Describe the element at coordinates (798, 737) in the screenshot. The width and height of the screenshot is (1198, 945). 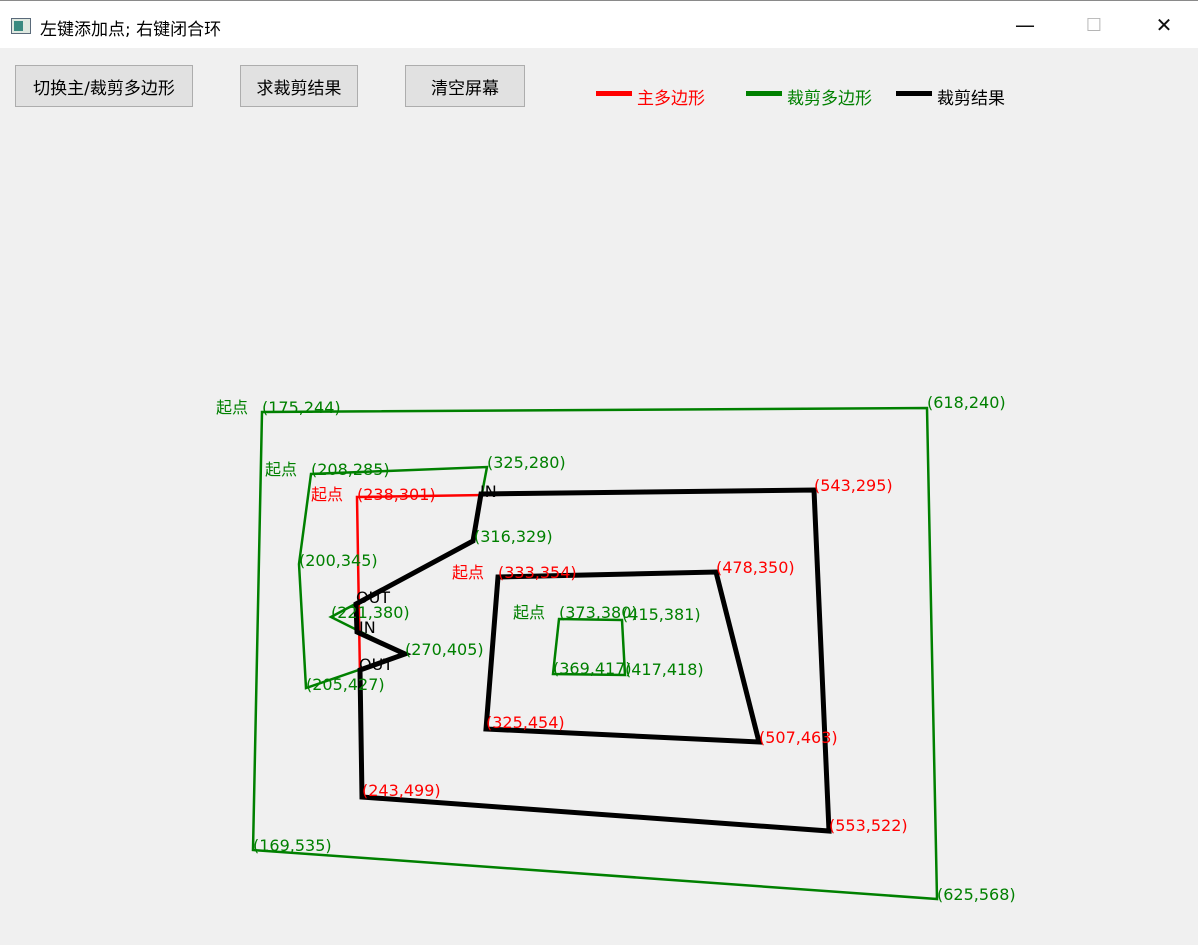
I see `vertex-coordinate-label: (507,463)` at that location.